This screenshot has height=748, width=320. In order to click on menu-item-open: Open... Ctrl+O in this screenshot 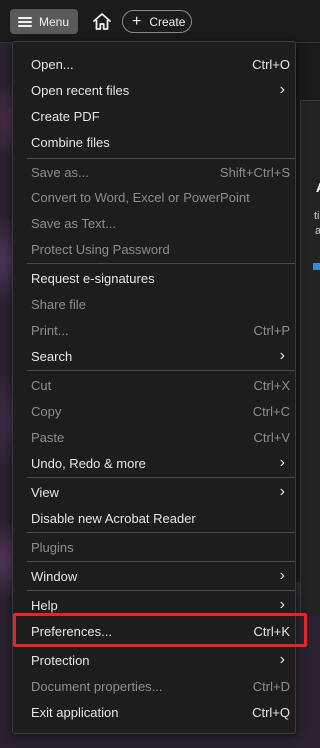, I will do `click(154, 64)`.